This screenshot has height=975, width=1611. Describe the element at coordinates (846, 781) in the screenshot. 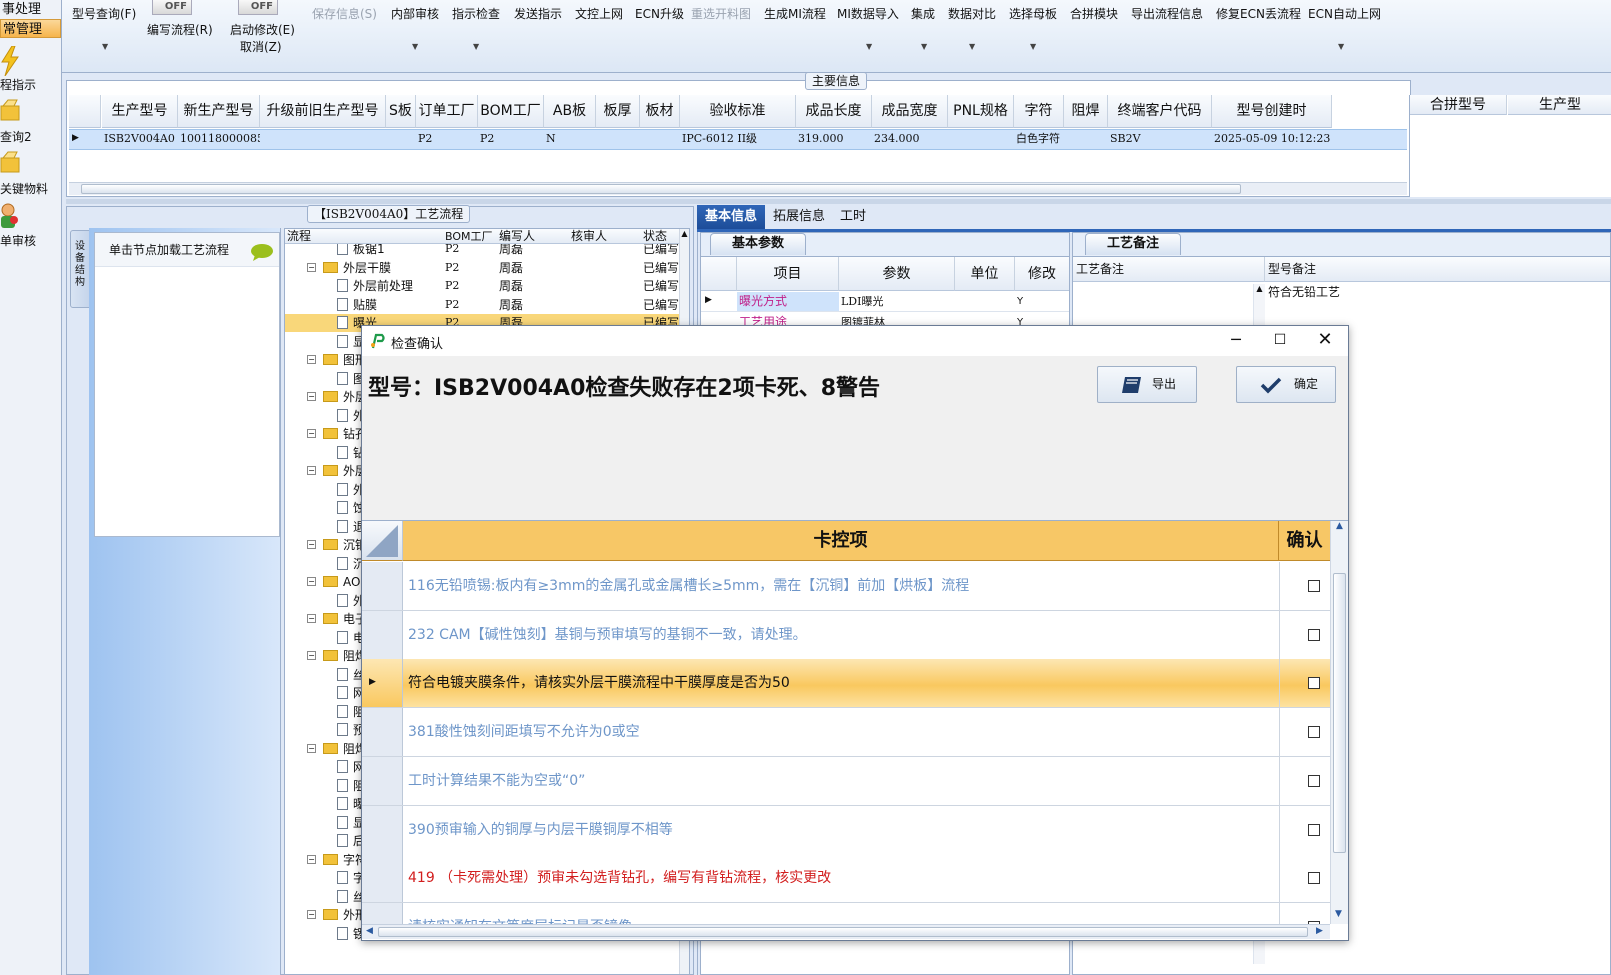

I see `check-item-row: 工时计算结果不能为空或“0”` at that location.